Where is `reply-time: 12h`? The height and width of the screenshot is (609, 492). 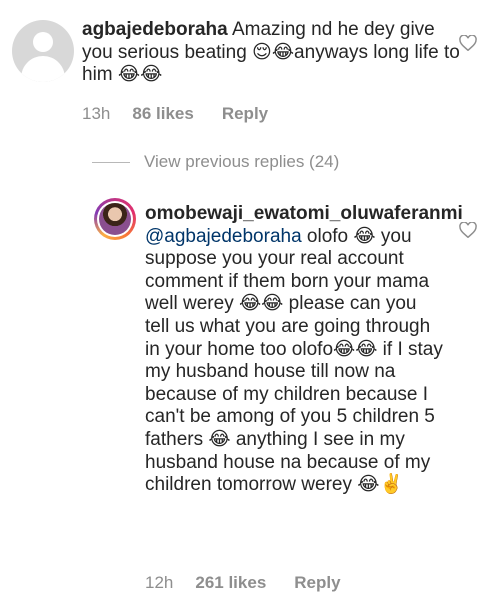 reply-time: 12h is located at coordinates (159, 582).